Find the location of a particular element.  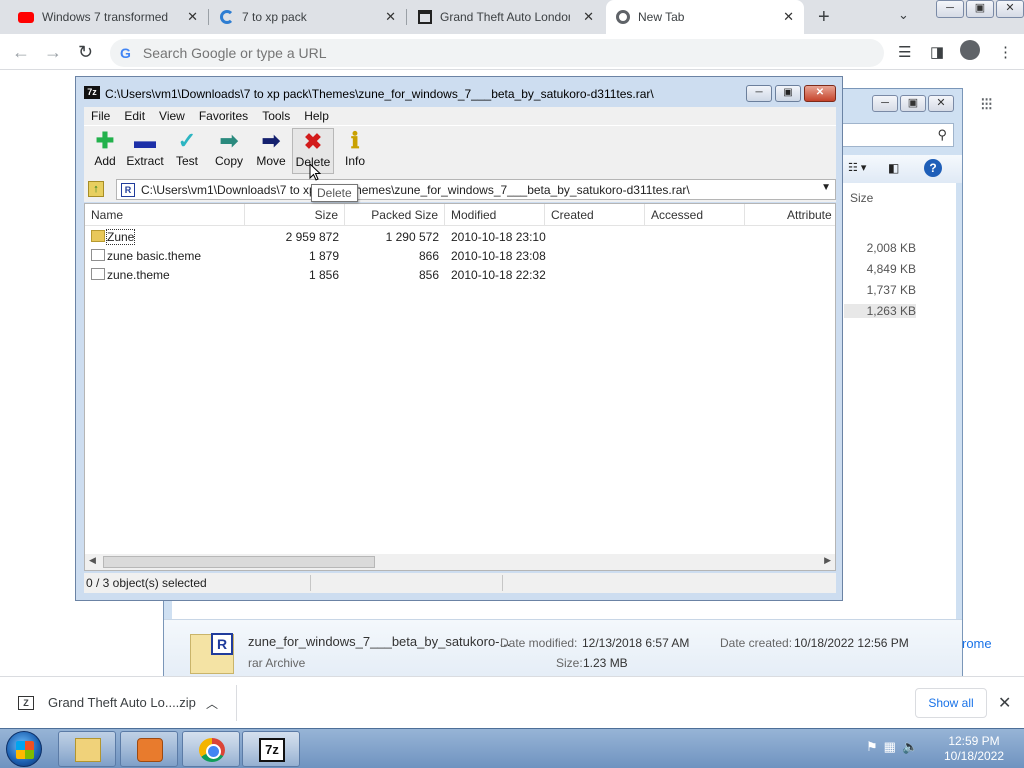

tab-search-chevron-icon: ⌄ is located at coordinates (903, 15).